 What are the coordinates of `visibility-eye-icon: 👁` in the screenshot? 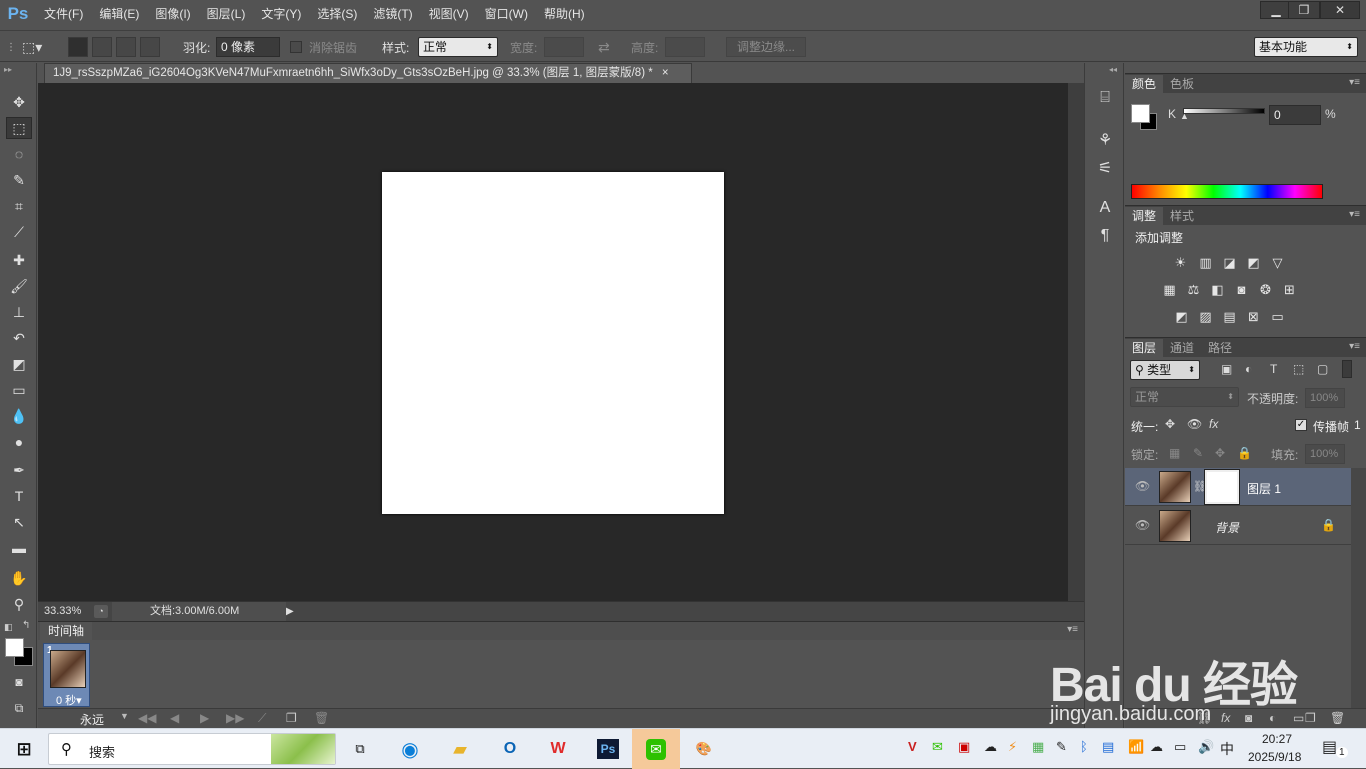 It's located at (1142, 486).